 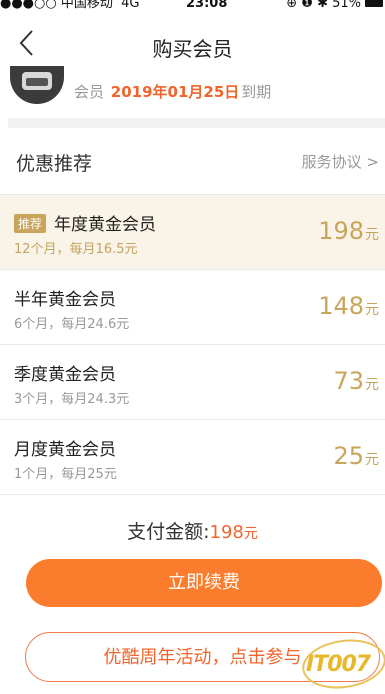 What do you see at coordinates (192, 49) in the screenshot?
I see `page-title: 购买会员` at bounding box center [192, 49].